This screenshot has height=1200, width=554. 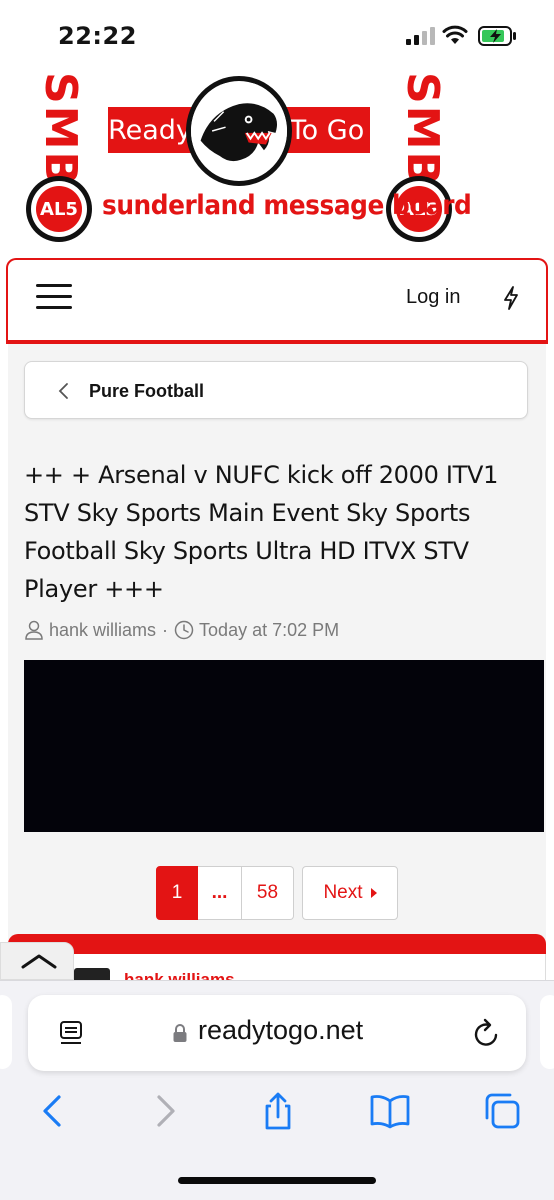 What do you see at coordinates (97, 36) in the screenshot?
I see `status-time: 22:22` at bounding box center [97, 36].